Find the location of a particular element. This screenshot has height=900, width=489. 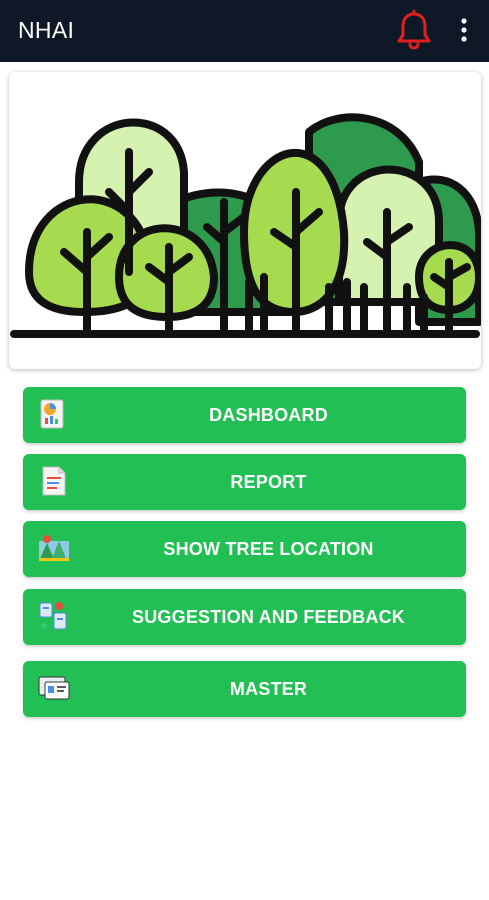

bell-icon is located at coordinates (414, 30).